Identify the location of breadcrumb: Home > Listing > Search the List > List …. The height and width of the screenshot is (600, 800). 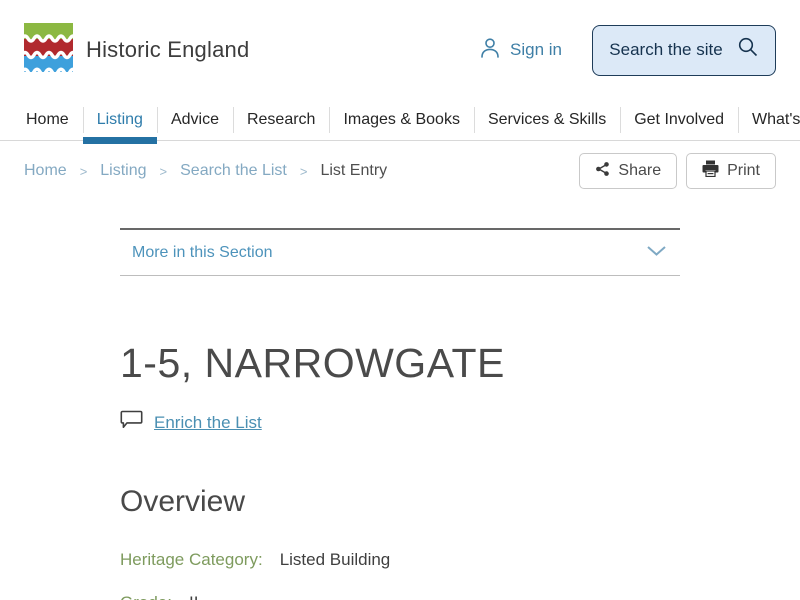
(205, 171).